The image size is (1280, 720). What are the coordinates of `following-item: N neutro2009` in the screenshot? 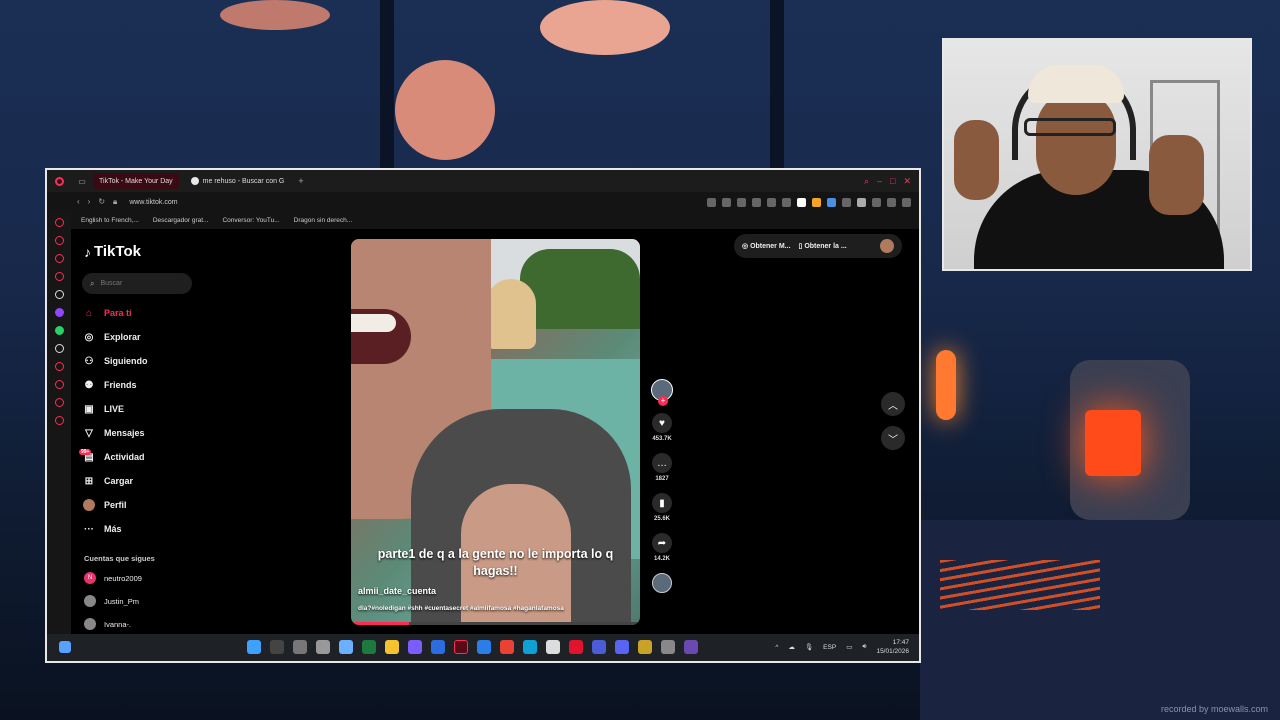 It's located at (113, 578).